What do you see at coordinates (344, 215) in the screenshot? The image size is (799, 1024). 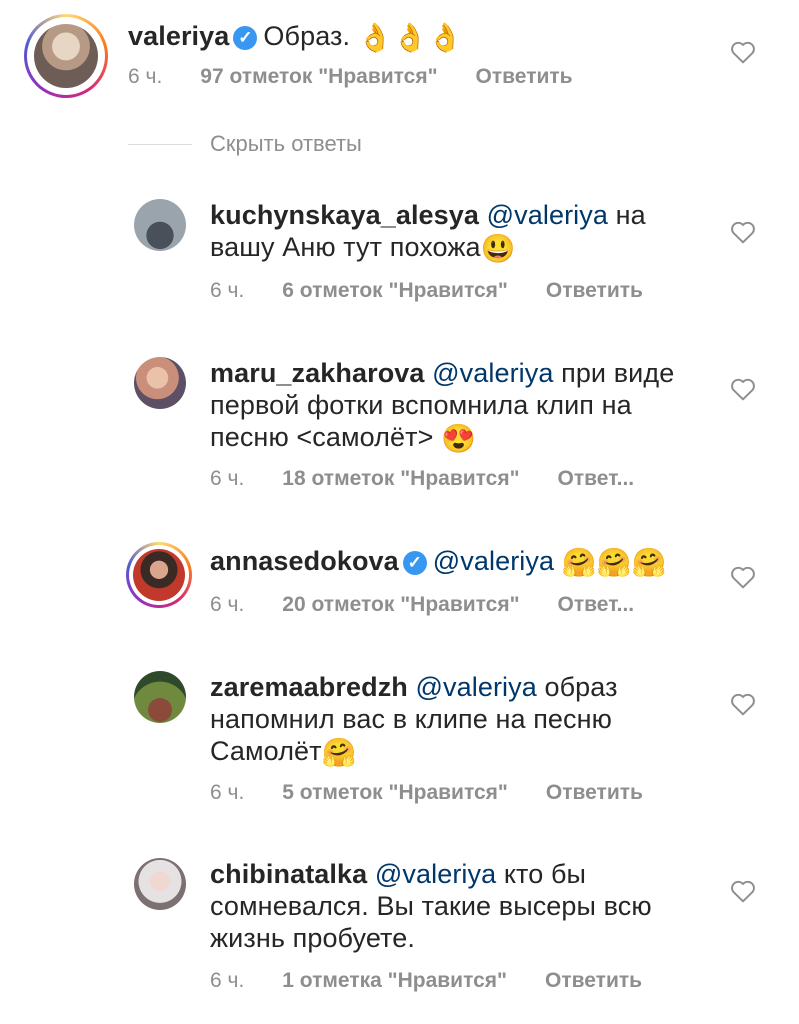 I see `comment-username: kuchynskaya_alesya` at bounding box center [344, 215].